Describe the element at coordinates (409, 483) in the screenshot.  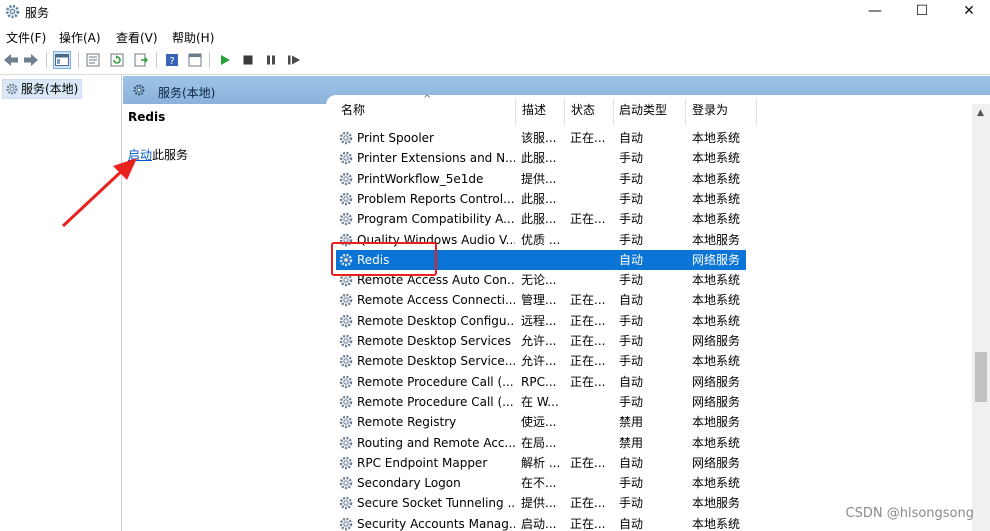
I see `service-name: Secondary Logon` at that location.